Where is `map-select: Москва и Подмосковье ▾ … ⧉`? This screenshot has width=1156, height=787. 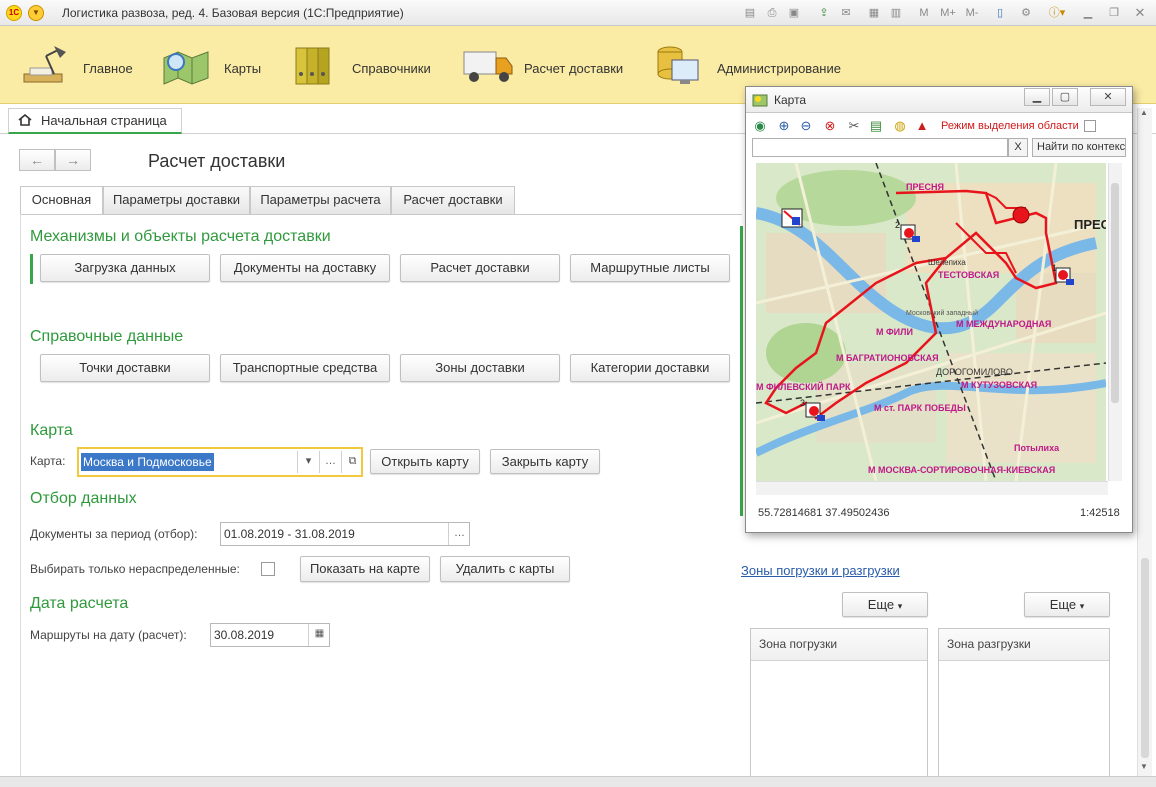
map-select: Москва и Подмосковье ▾ … ⧉ is located at coordinates (220, 462).